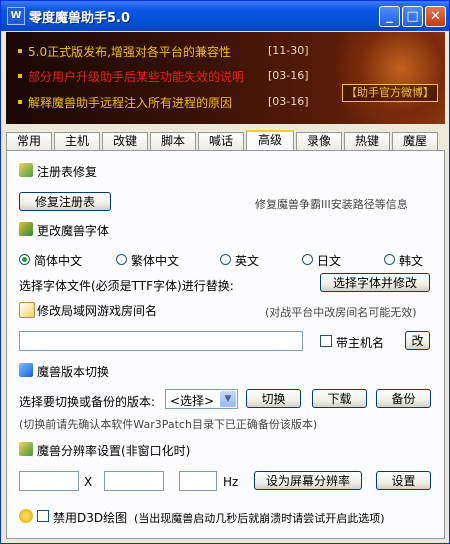 The image size is (450, 544). Describe the element at coordinates (192, 401) in the screenshot. I see `version-select-value: <选择>` at that location.